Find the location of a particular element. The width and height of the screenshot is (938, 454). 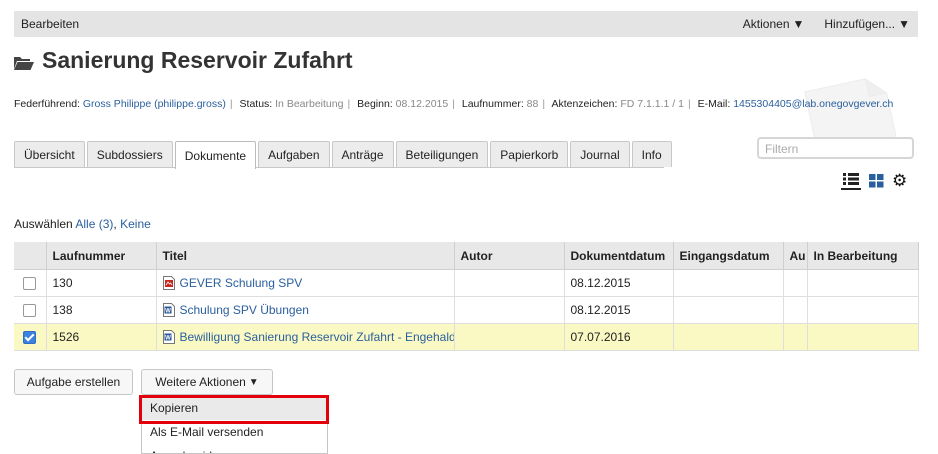

pdf-icon is located at coordinates (168, 283).